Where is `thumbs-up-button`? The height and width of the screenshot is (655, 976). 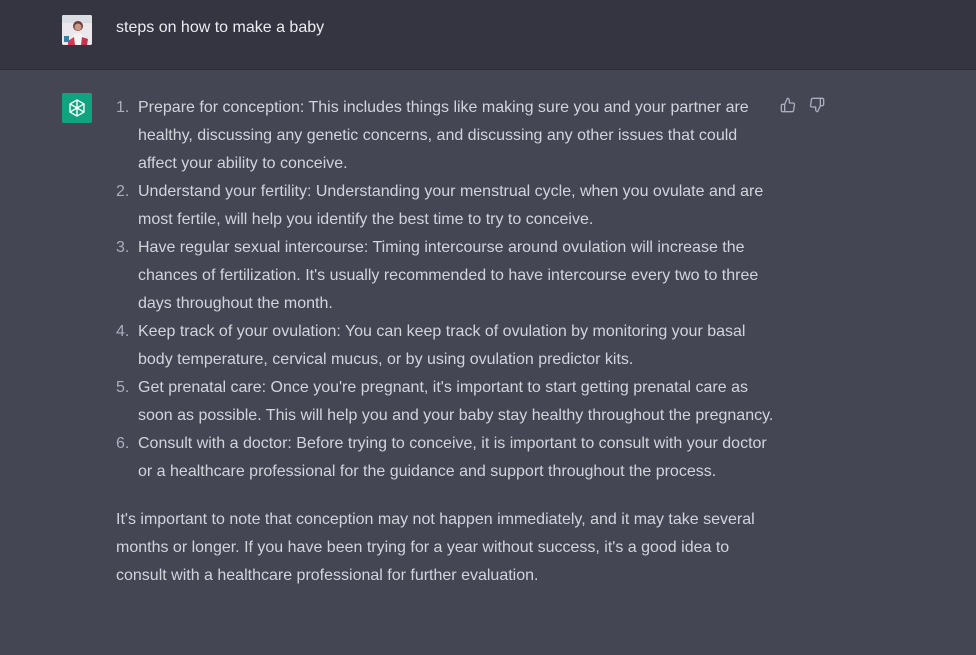 thumbs-up-button is located at coordinates (788, 105).